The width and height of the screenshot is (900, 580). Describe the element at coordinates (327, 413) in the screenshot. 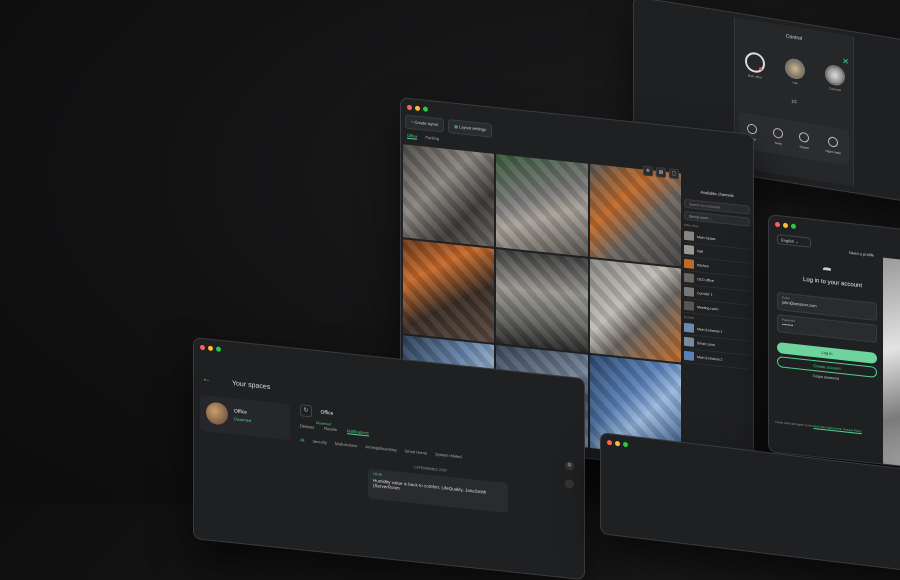

I see `office-name: Office` at that location.